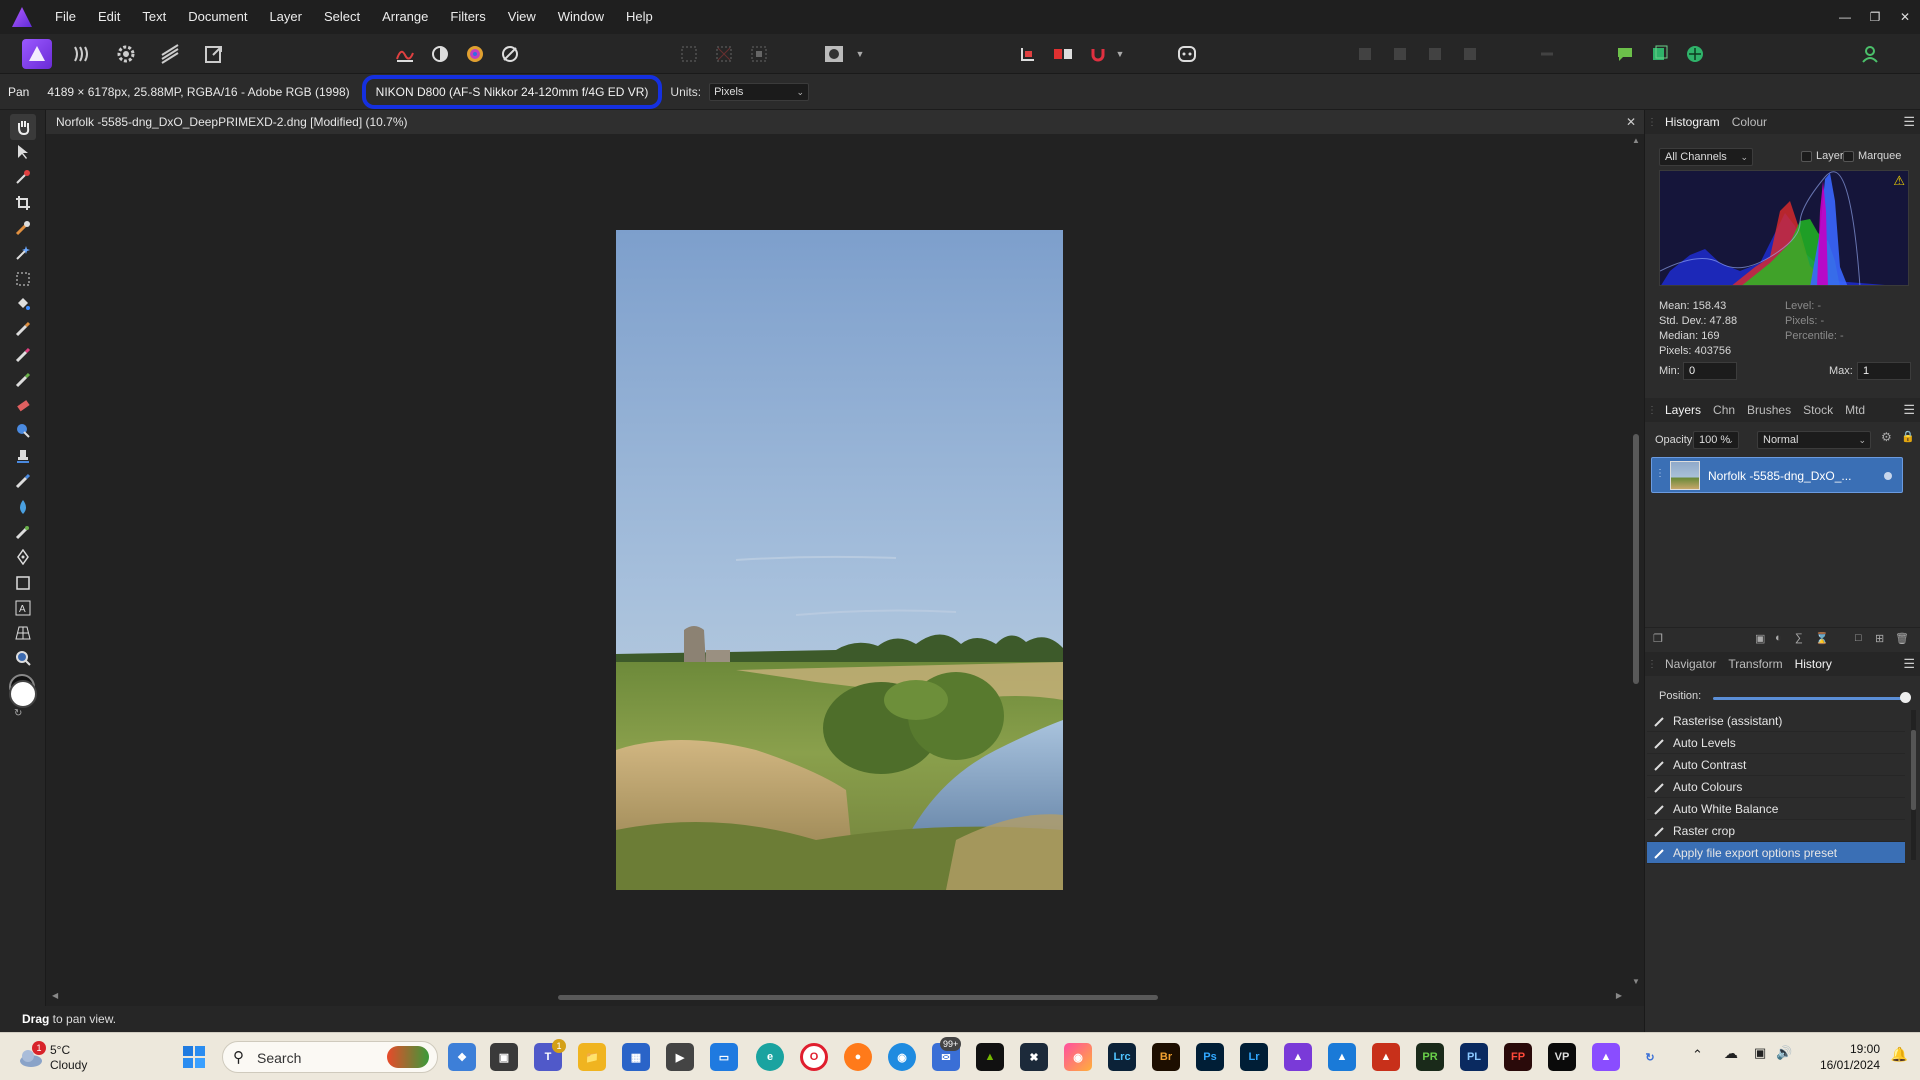 This screenshot has width=1920, height=1080. What do you see at coordinates (1386, 1057) in the screenshot?
I see `affinity-publisher-icon: ▲` at bounding box center [1386, 1057].